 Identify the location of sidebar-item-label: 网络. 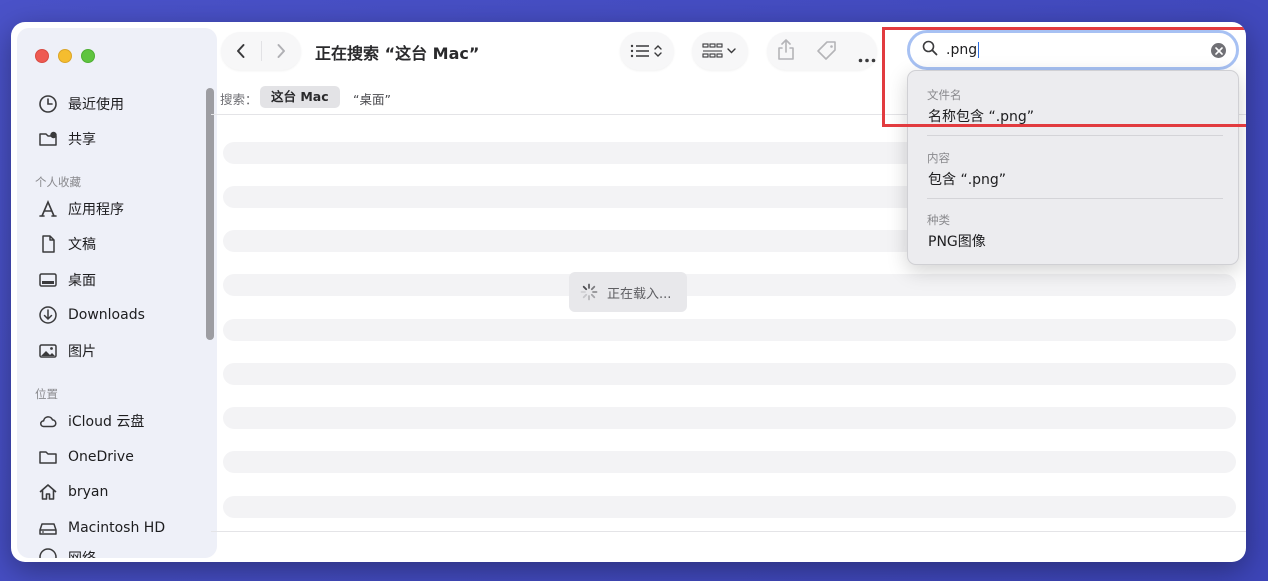
(82, 553).